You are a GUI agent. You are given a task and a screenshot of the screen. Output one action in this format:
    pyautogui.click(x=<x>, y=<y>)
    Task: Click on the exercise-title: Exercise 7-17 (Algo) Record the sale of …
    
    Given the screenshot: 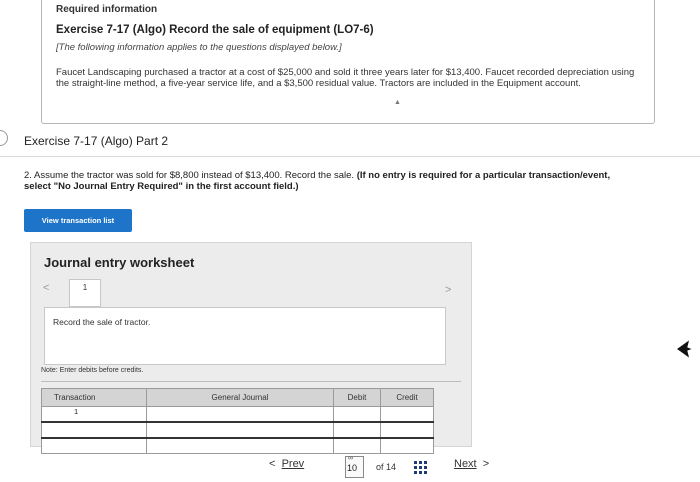 What is the action you would take?
    pyautogui.click(x=215, y=30)
    